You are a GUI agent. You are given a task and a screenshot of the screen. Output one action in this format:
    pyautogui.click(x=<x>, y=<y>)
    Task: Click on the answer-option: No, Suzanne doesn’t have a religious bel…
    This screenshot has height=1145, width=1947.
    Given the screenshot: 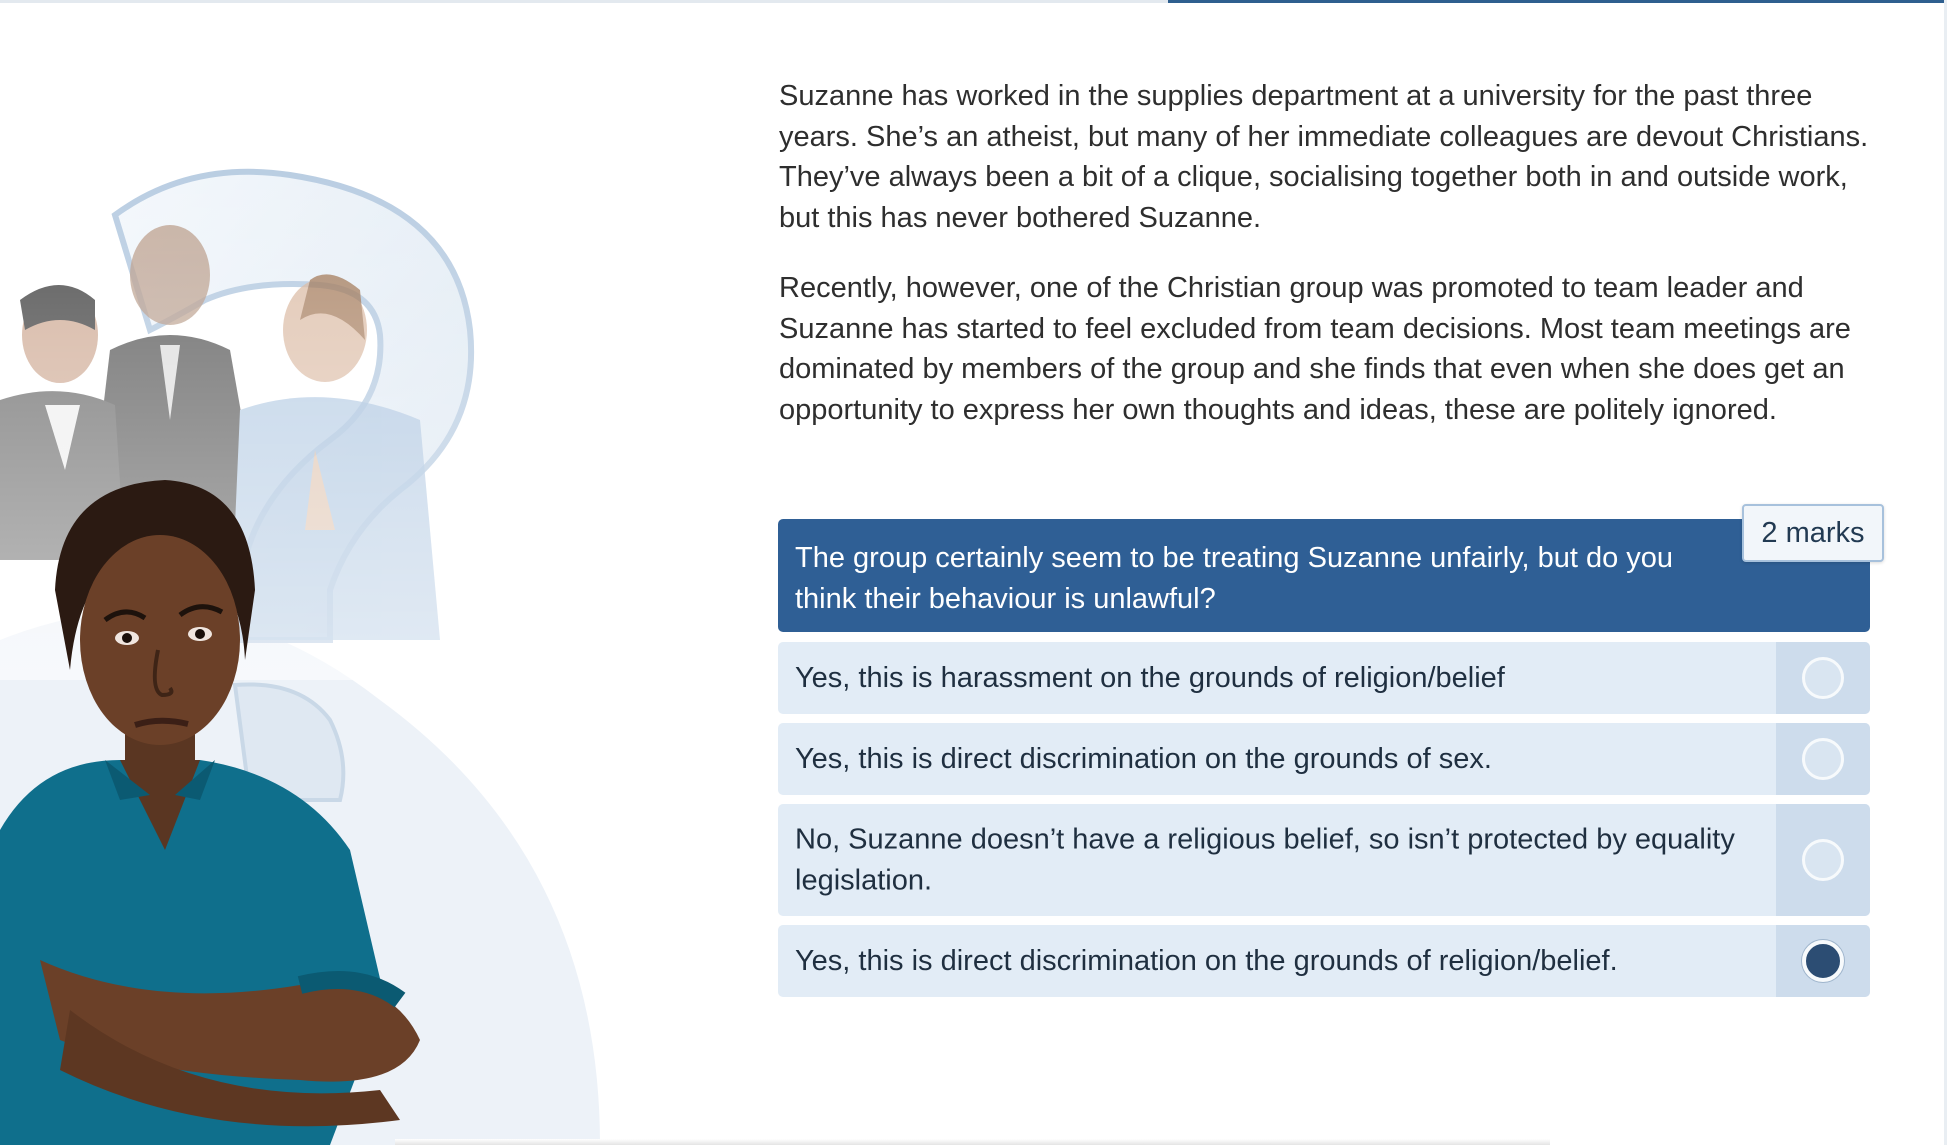 What is the action you would take?
    pyautogui.click(x=1324, y=860)
    